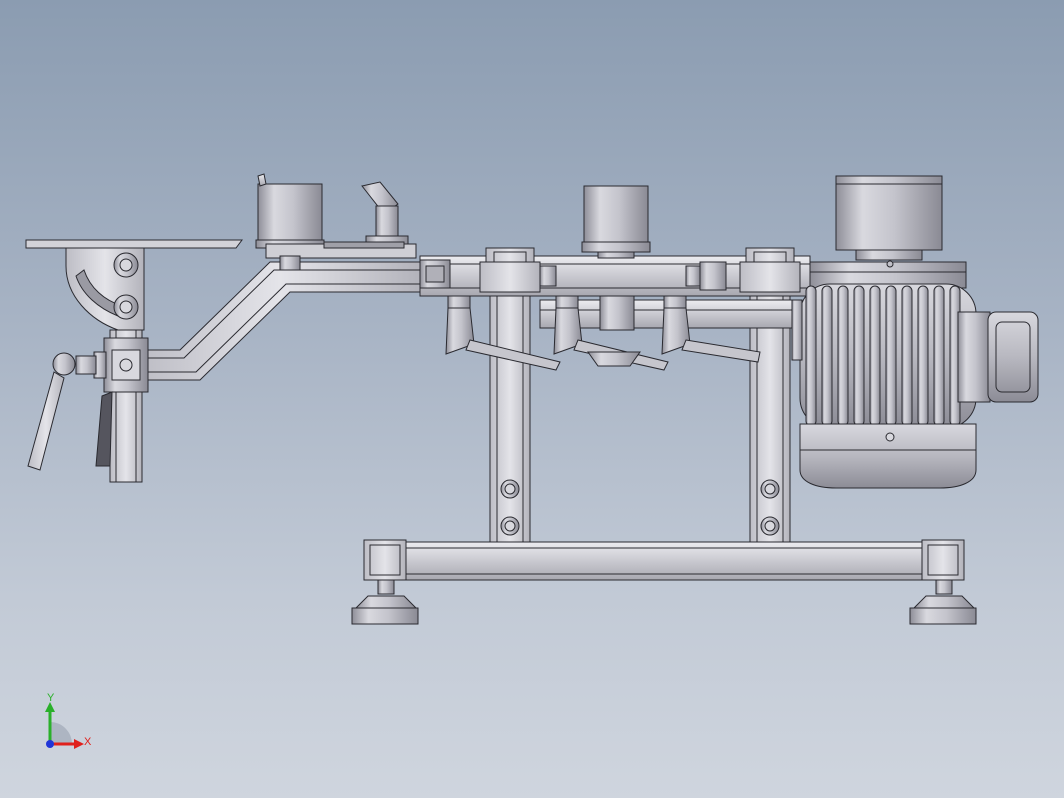 Image resolution: width=1064 pixels, height=798 pixels. What do you see at coordinates (51, 698) in the screenshot?
I see `y-axis-label: Y` at bounding box center [51, 698].